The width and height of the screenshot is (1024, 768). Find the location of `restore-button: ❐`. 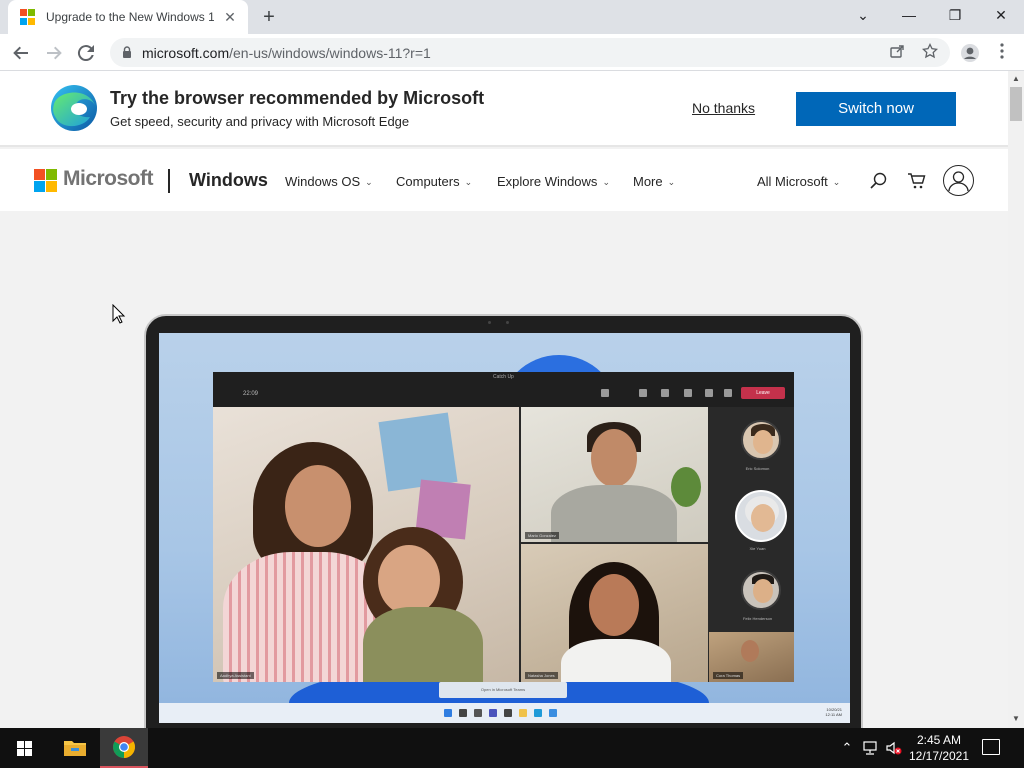

restore-button: ❐ is located at coordinates (955, 15).